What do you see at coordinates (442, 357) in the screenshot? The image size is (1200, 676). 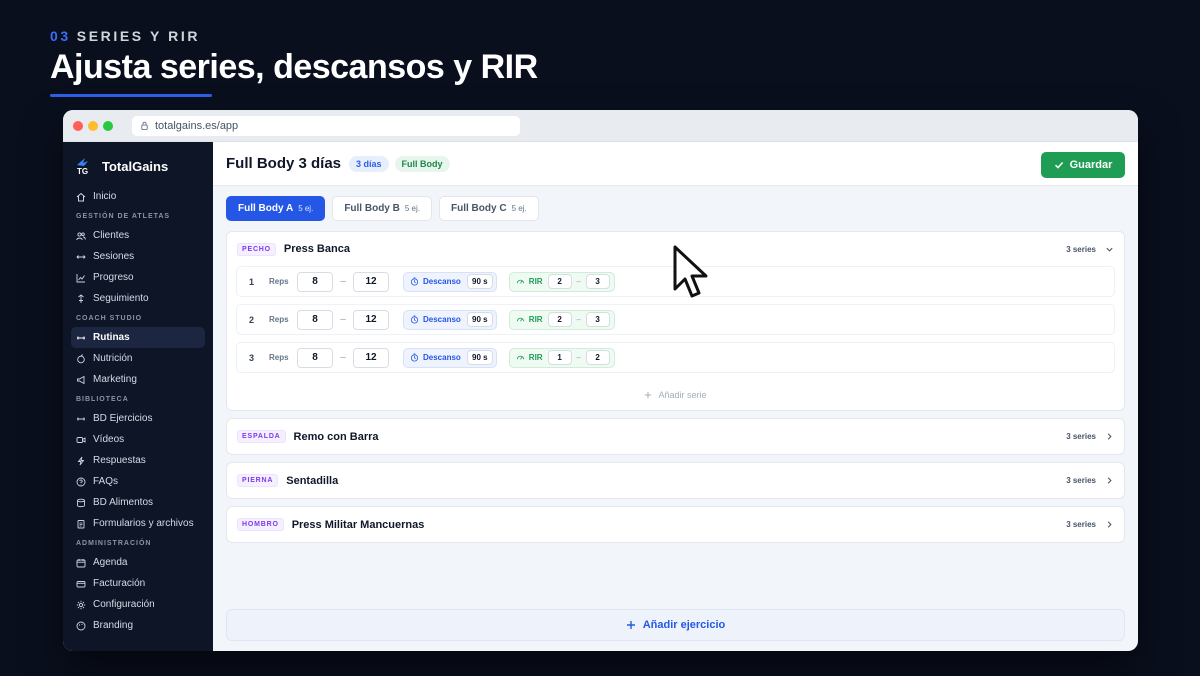 I see `rest-label: Descanso` at bounding box center [442, 357].